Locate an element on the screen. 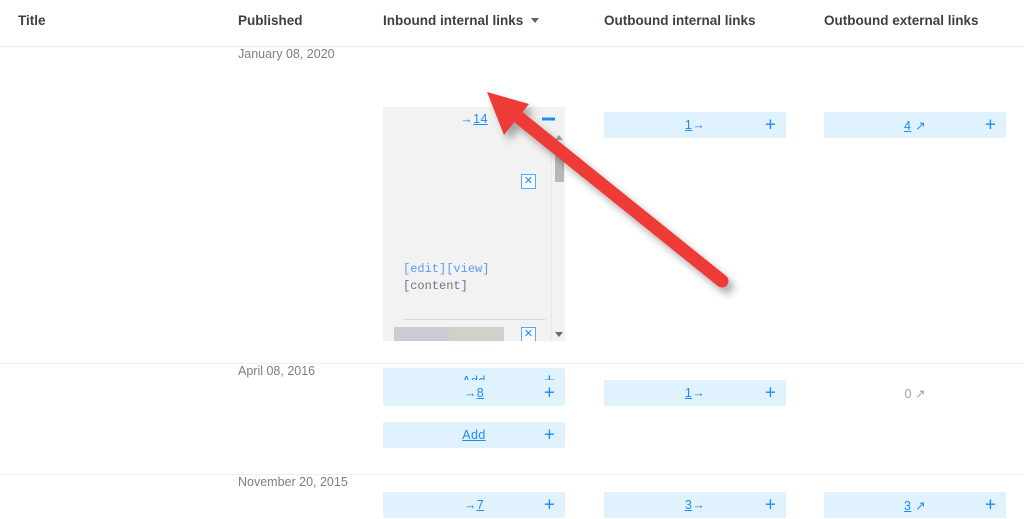 This screenshot has width=1024, height=519. column-header-published-label: Published is located at coordinates (270, 20).